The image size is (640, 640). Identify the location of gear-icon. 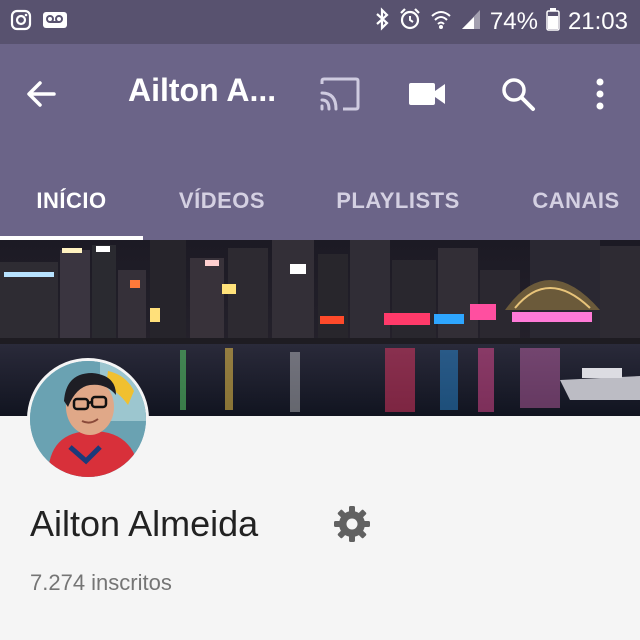
(352, 524).